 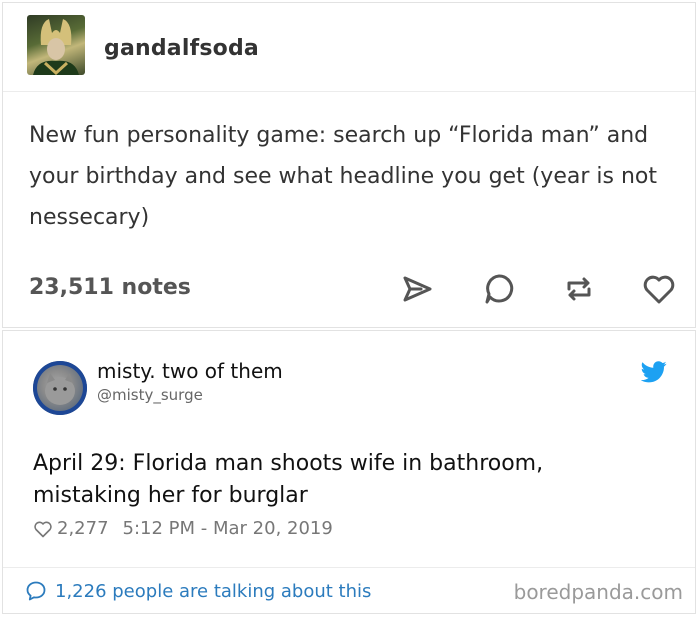 I want to click on twitter-bird-icon, so click(x=653, y=372).